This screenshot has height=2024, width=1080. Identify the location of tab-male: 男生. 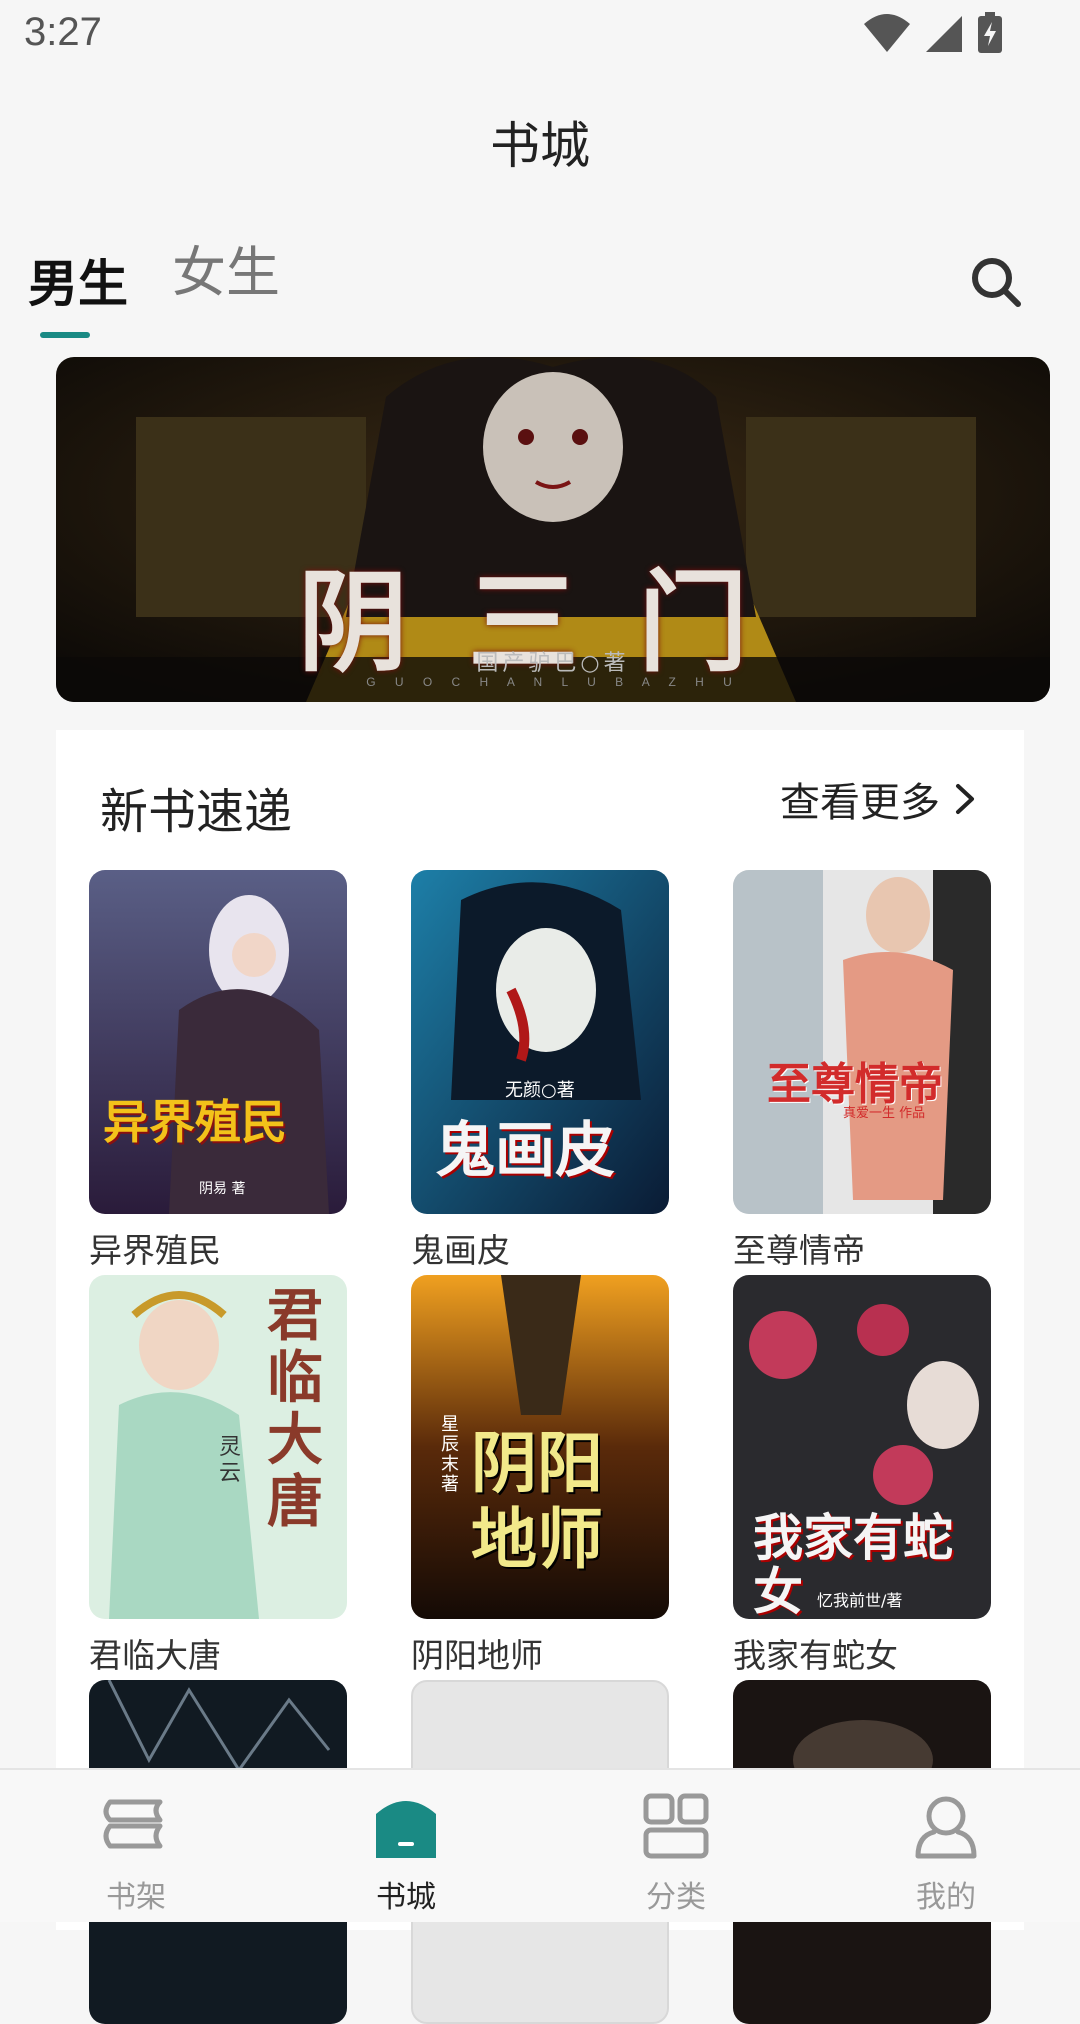
(78, 280).